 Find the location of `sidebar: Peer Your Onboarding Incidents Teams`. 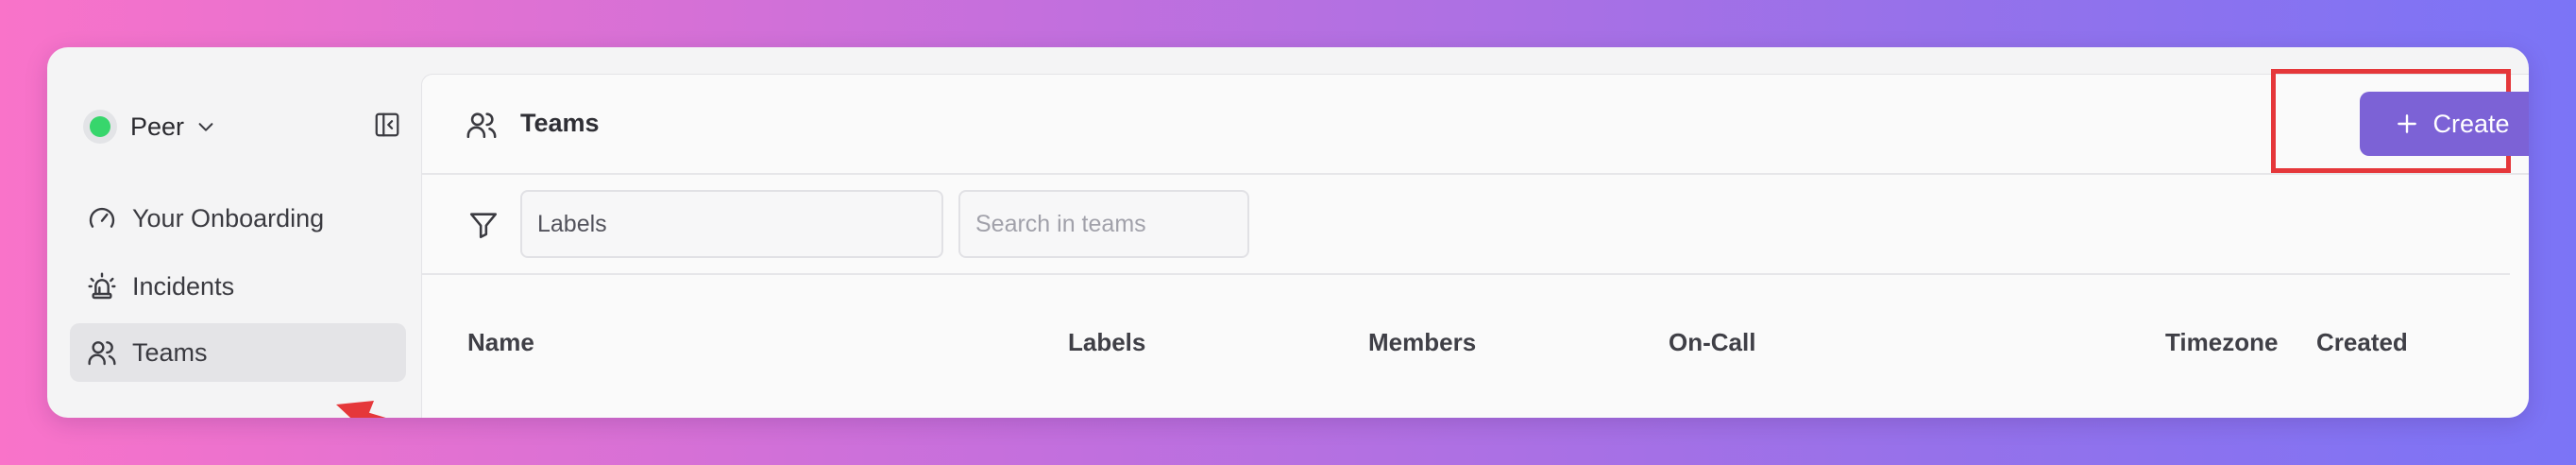

sidebar: Peer Your Onboarding Incidents Teams is located at coordinates (234, 232).